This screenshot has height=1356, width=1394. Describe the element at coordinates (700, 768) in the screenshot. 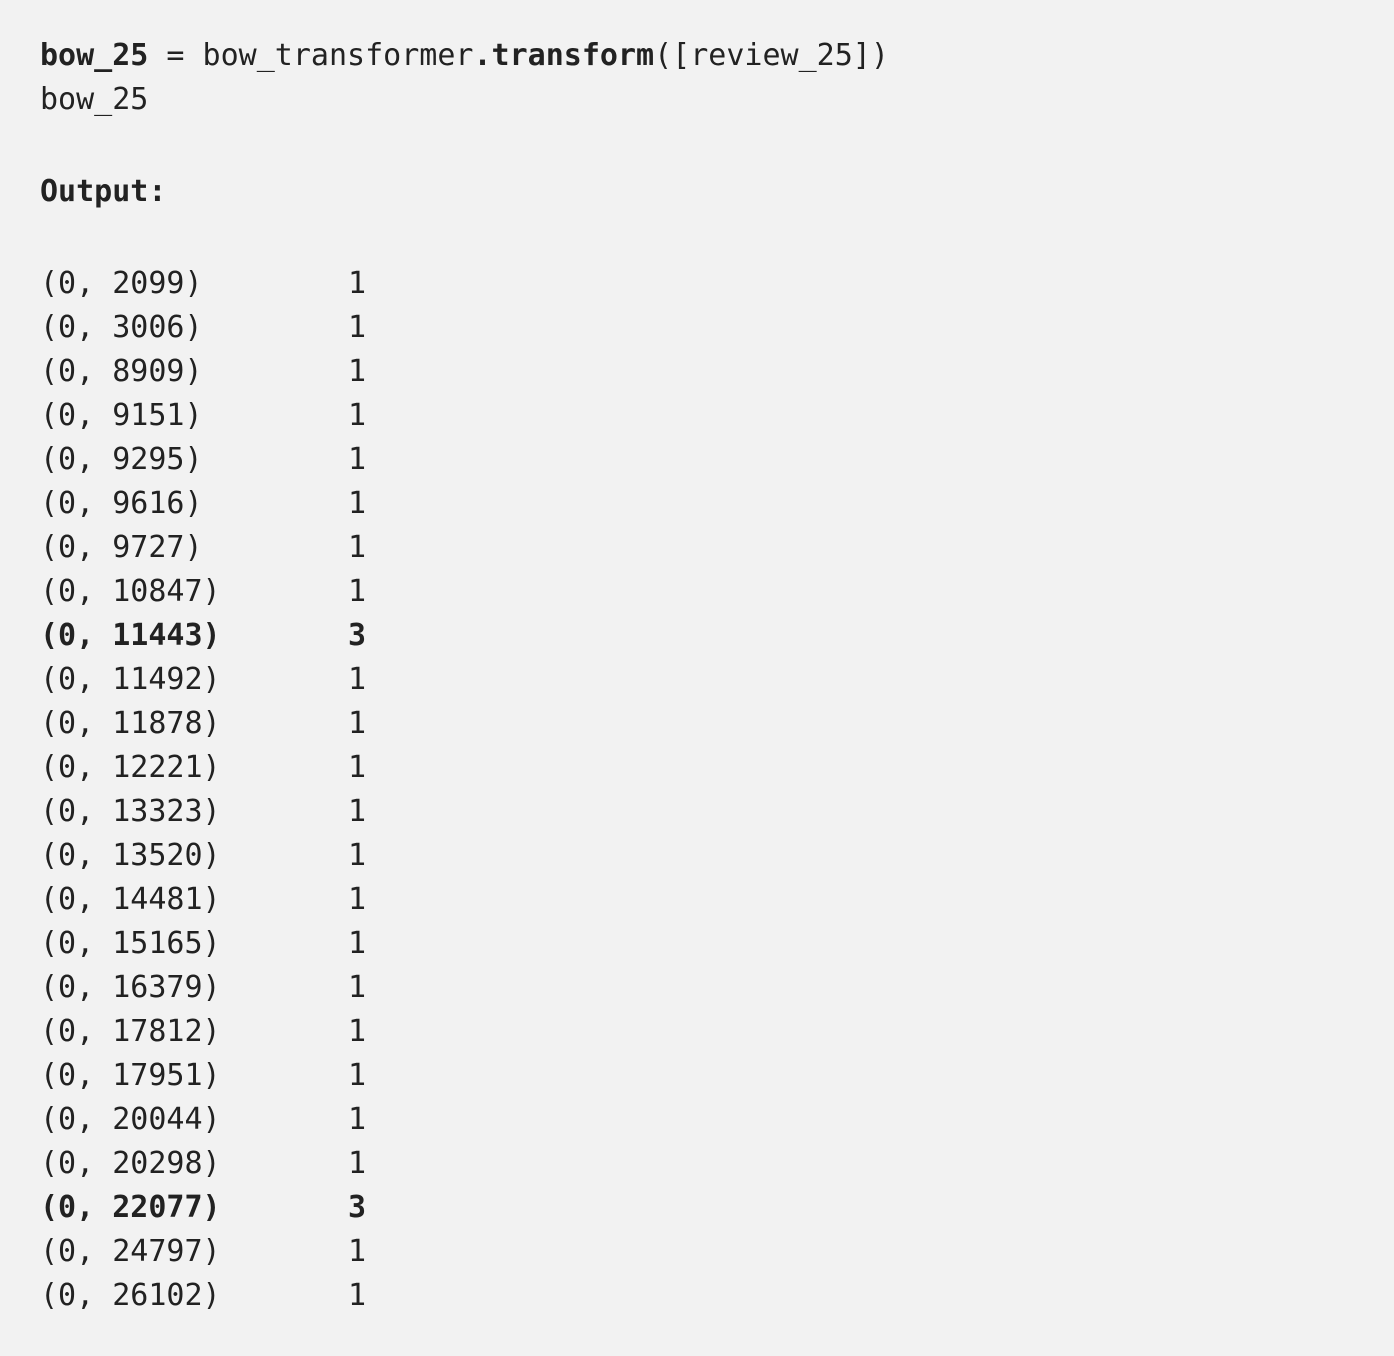

I see `output-row: (0, 12221) 1` at that location.